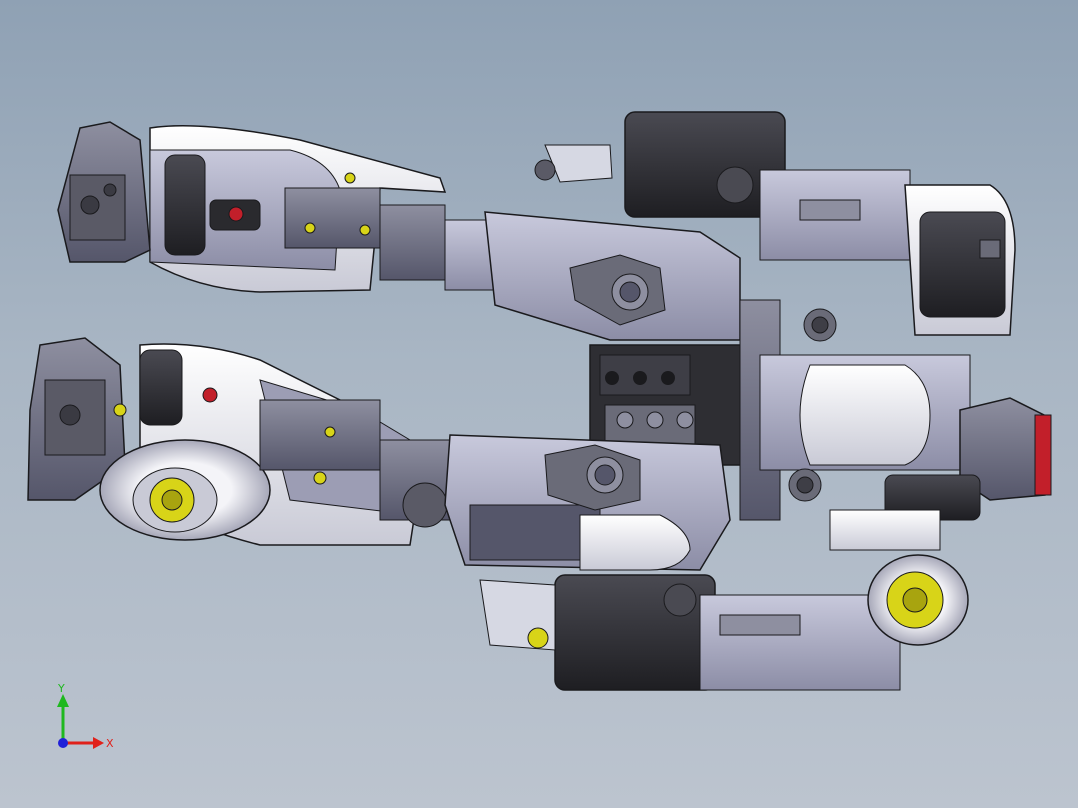 The image size is (1078, 808). I want to click on lower-arm-assembly, so click(724, 622).